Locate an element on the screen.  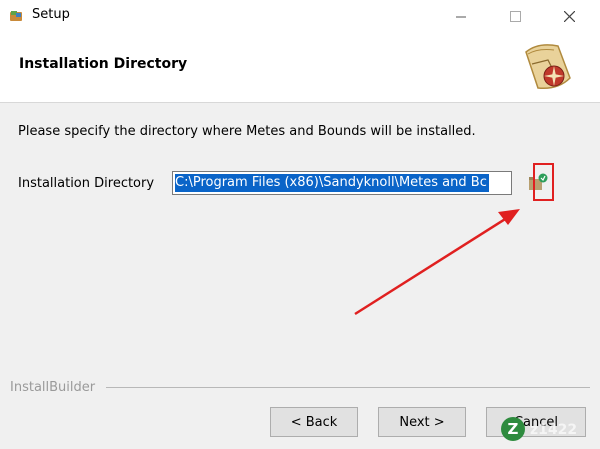
installer-map-logo-icon is located at coordinates (548, 67).